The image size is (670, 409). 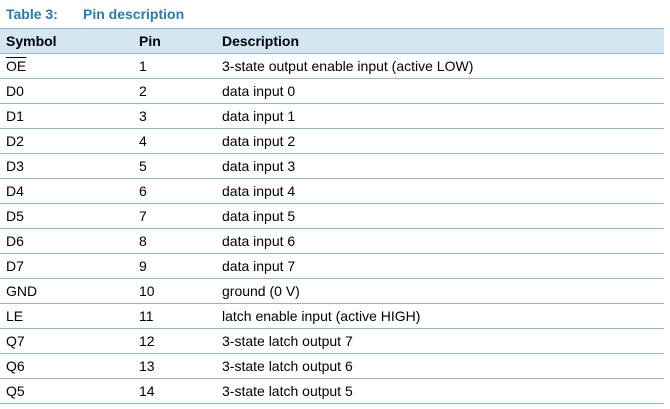 What do you see at coordinates (440, 216) in the screenshot?
I see `cell-description: data input 5` at bounding box center [440, 216].